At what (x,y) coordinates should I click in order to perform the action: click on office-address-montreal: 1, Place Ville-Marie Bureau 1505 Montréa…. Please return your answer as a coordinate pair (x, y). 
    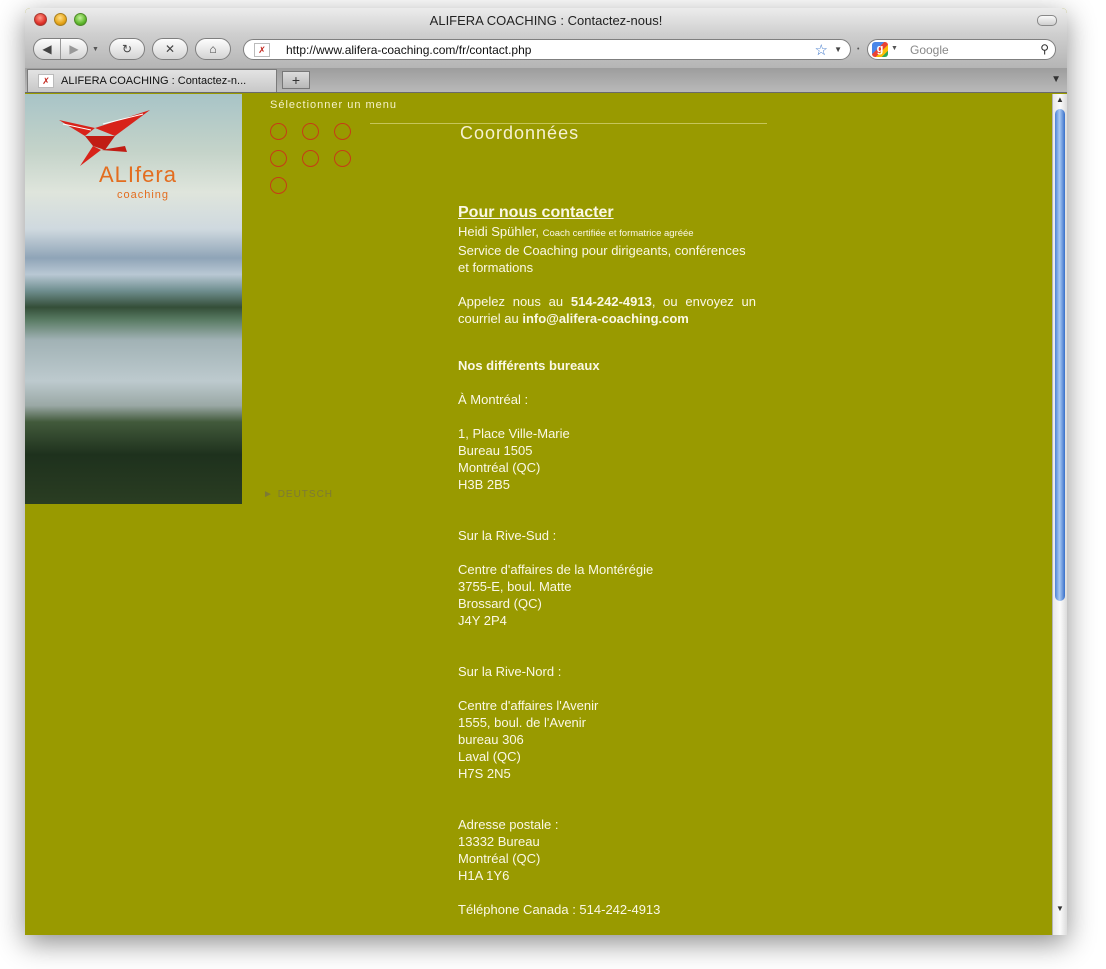
    Looking at the image, I should click on (607, 459).